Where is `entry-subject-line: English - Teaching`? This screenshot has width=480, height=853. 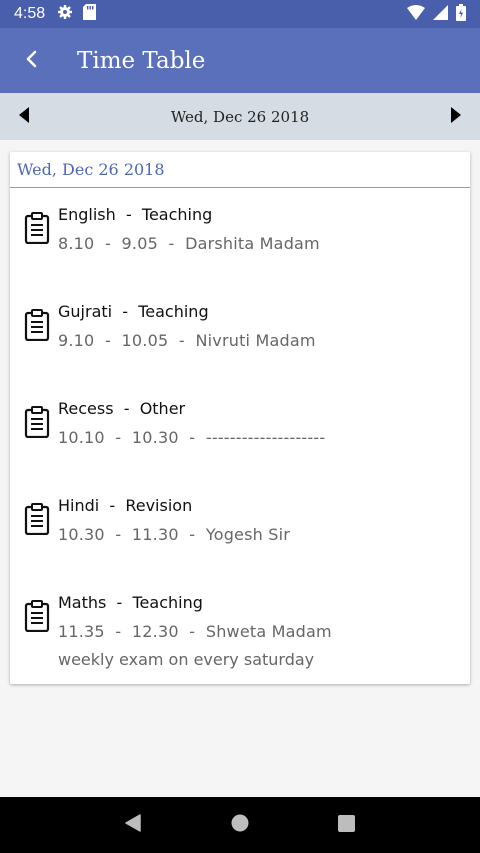
entry-subject-line: English - Teaching is located at coordinates (135, 214).